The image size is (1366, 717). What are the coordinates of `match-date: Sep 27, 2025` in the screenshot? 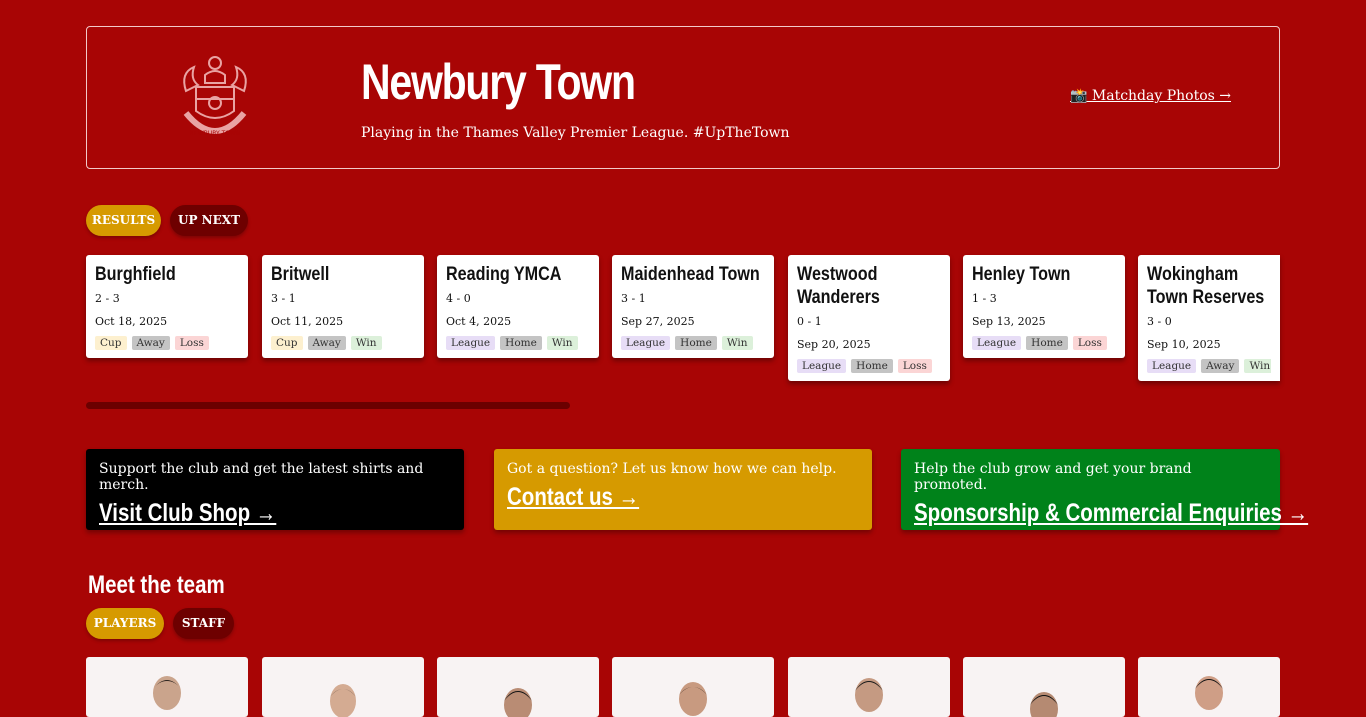 It's located at (658, 321).